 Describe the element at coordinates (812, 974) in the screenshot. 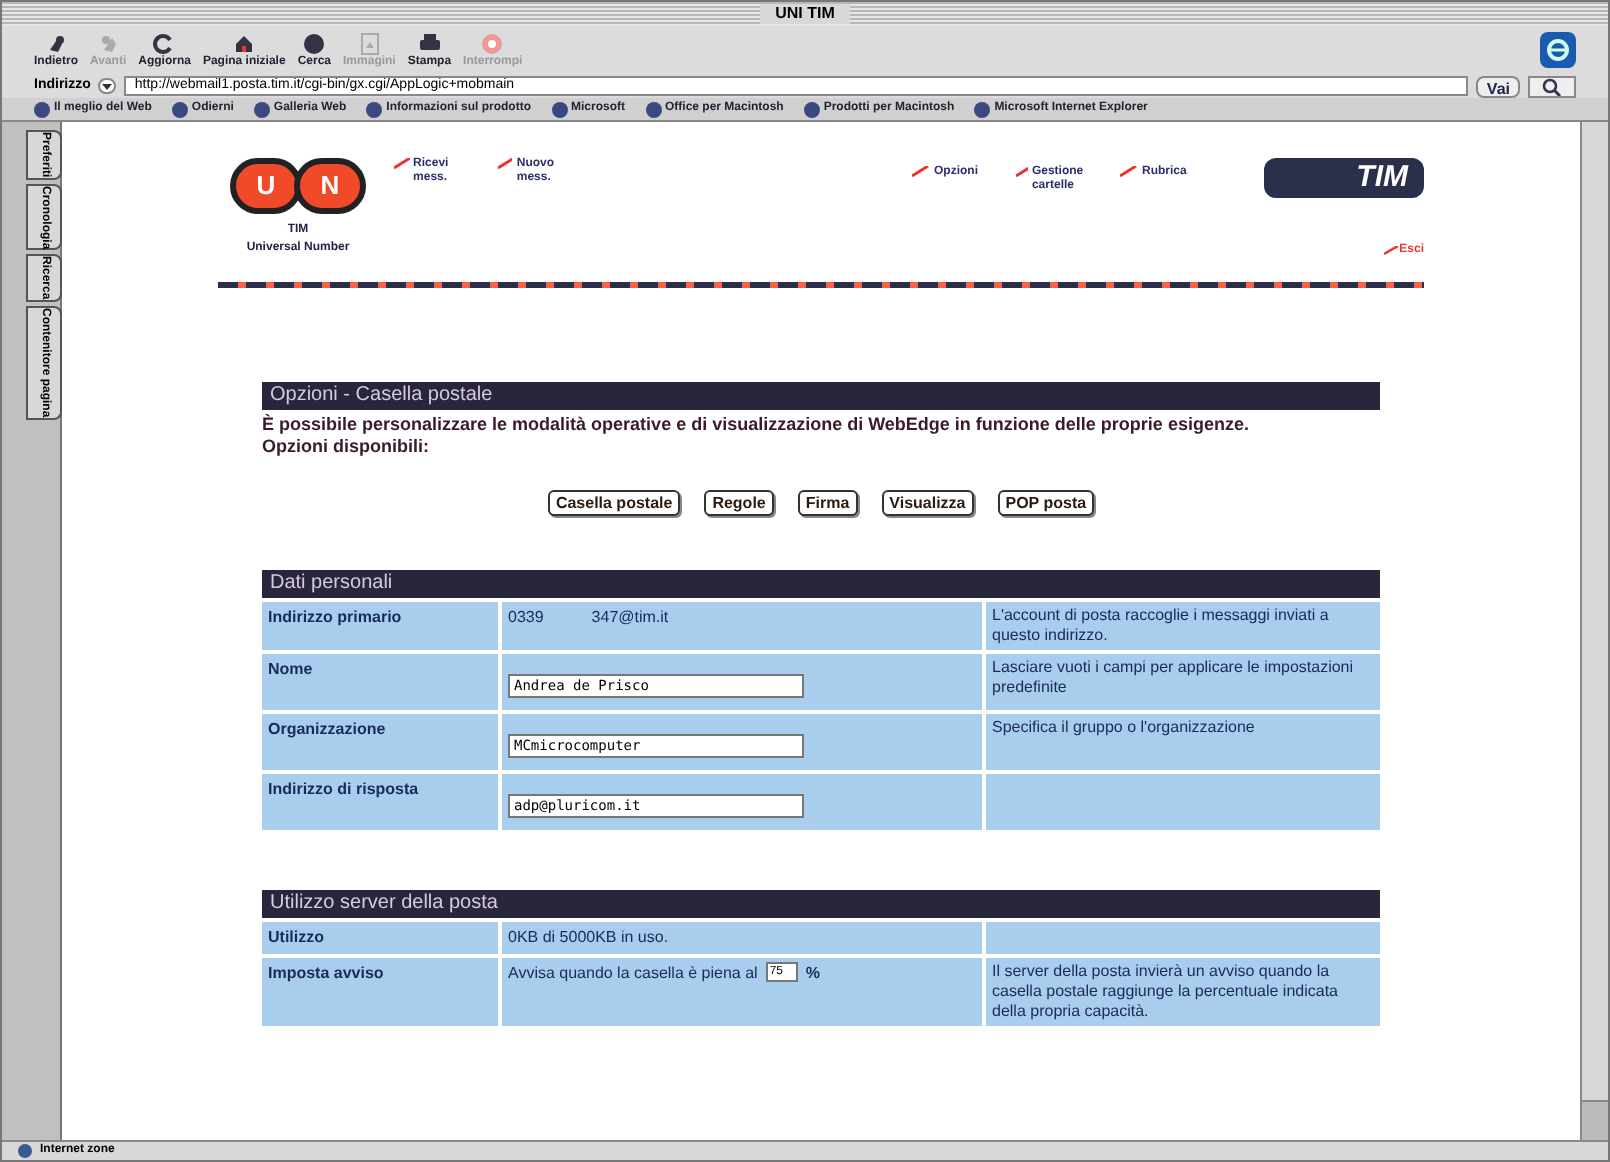

I see `unit-label: %` at that location.